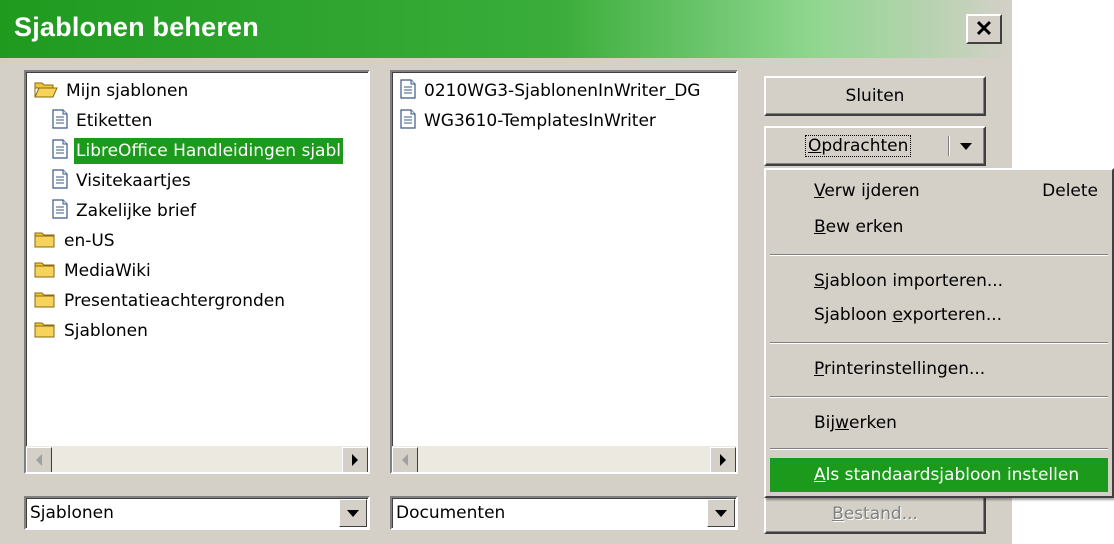  I want to click on tree-item: Presentatieachtergronden, so click(160, 301).